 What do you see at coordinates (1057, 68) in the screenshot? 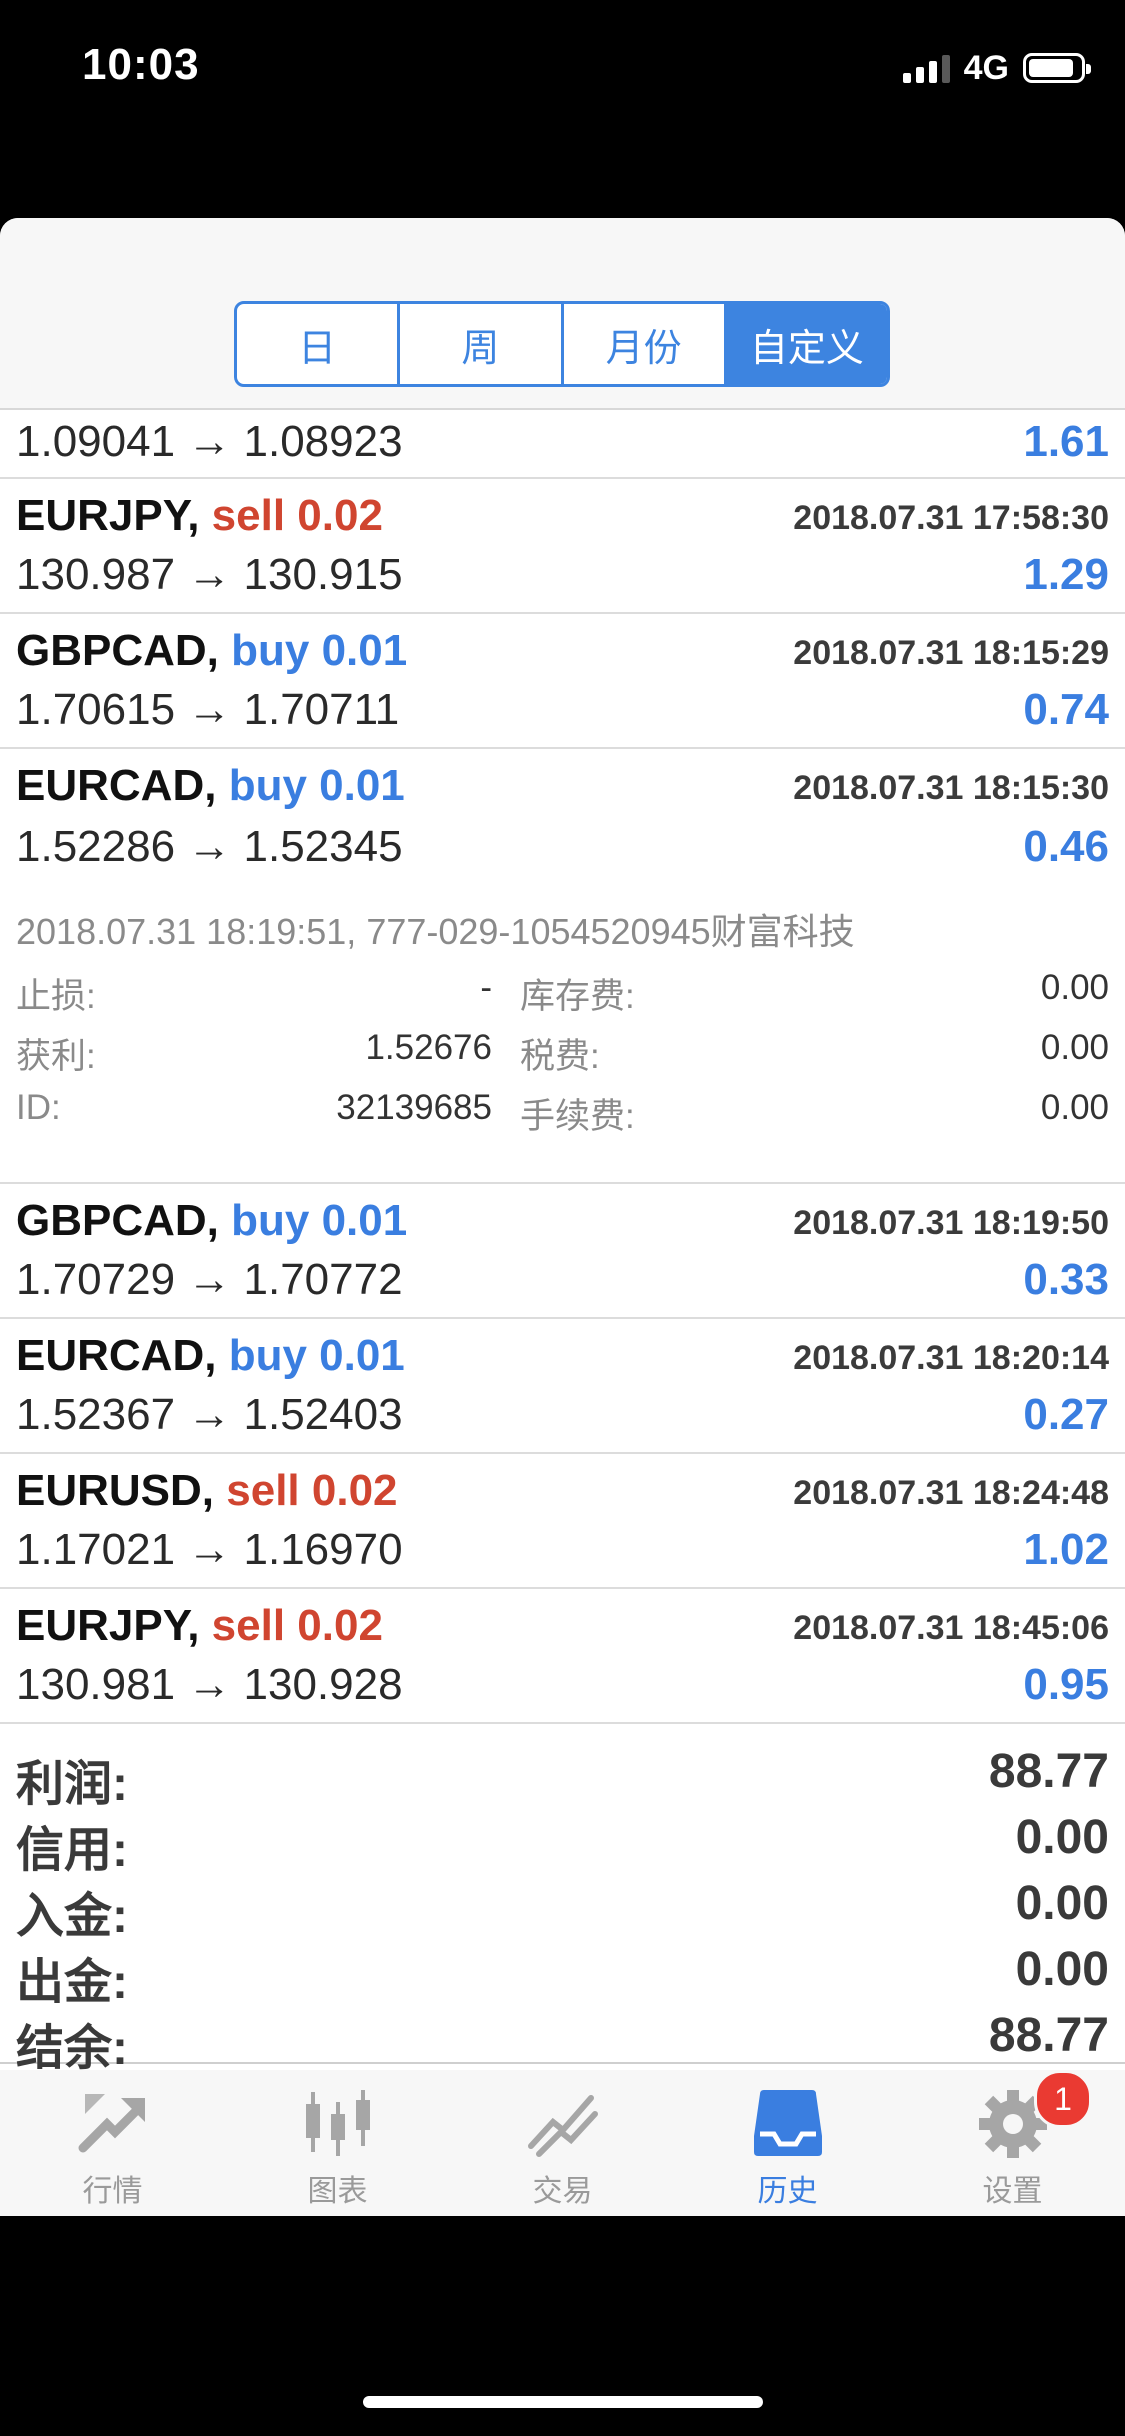
I see `battery-icon` at bounding box center [1057, 68].